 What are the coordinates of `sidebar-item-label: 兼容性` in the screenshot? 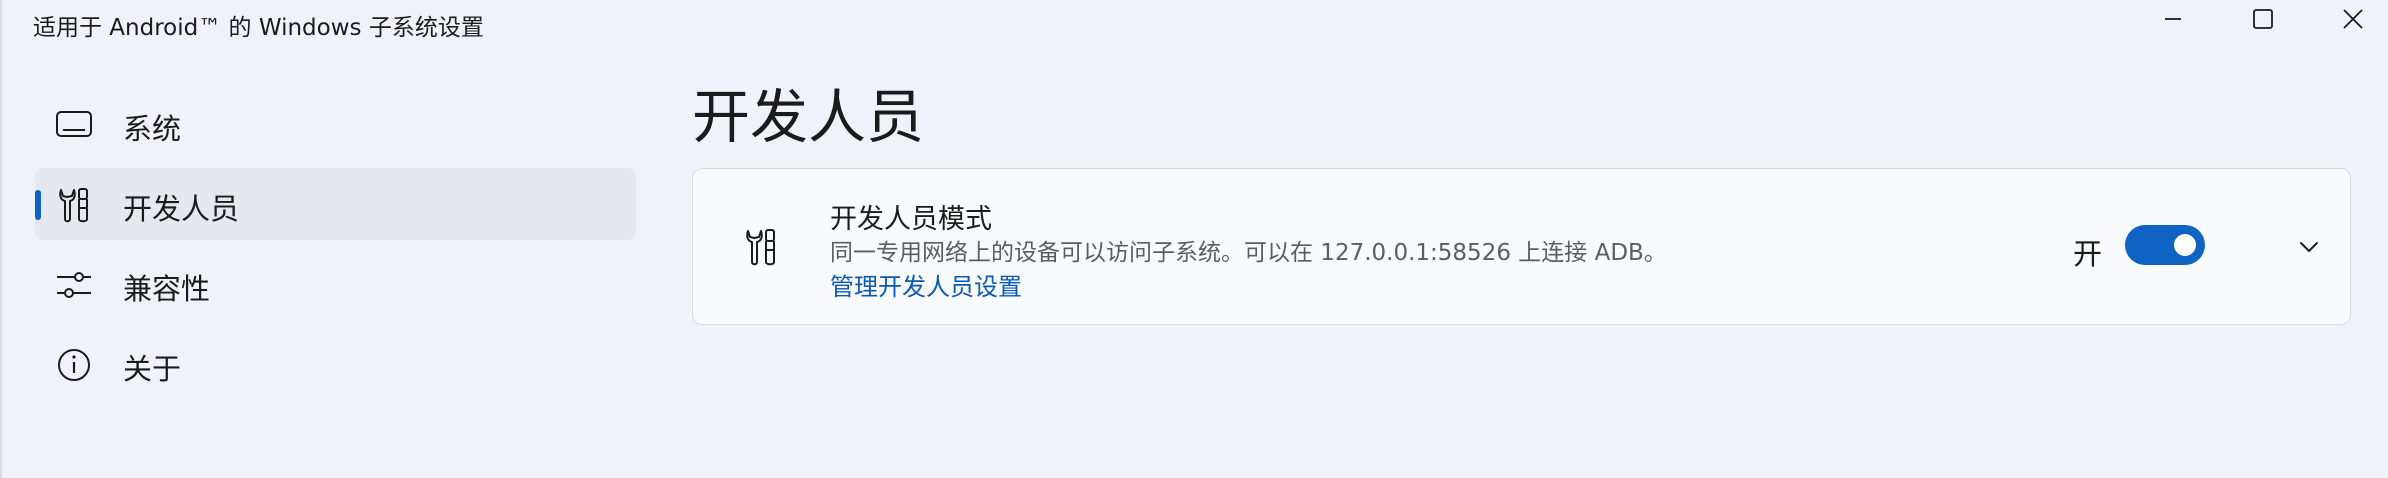 It's located at (167, 289).